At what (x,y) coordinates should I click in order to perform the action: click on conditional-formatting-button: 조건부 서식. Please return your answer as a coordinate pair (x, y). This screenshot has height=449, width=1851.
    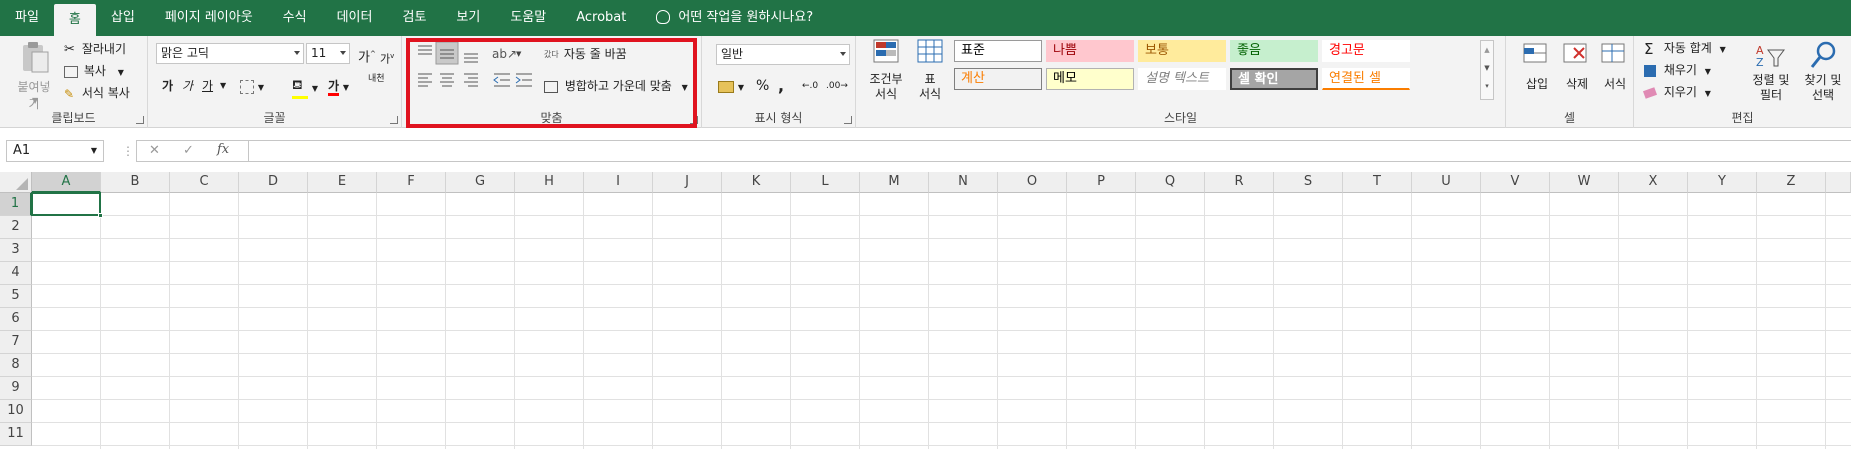
    Looking at the image, I should click on (886, 73).